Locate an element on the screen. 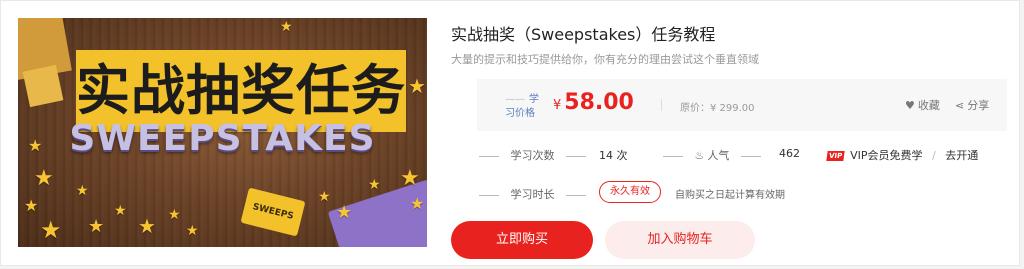  price-panel: —— 学习价格 ¥58.00 原价：¥ 299.00 ♥ 收藏 ⋖ 分享 is located at coordinates (742, 105).